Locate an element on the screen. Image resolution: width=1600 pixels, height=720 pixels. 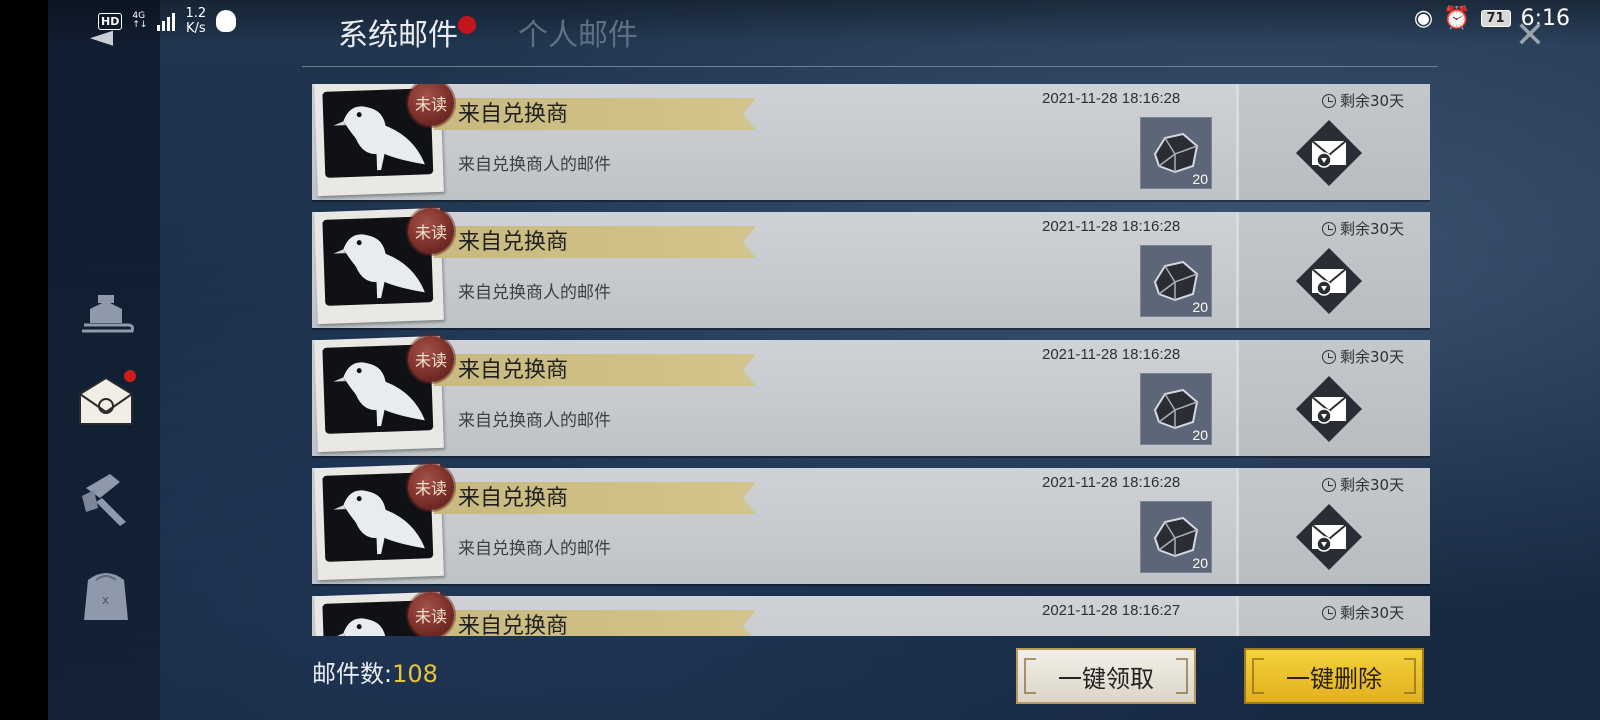
sidebar-item-mail is located at coordinates (106, 400).